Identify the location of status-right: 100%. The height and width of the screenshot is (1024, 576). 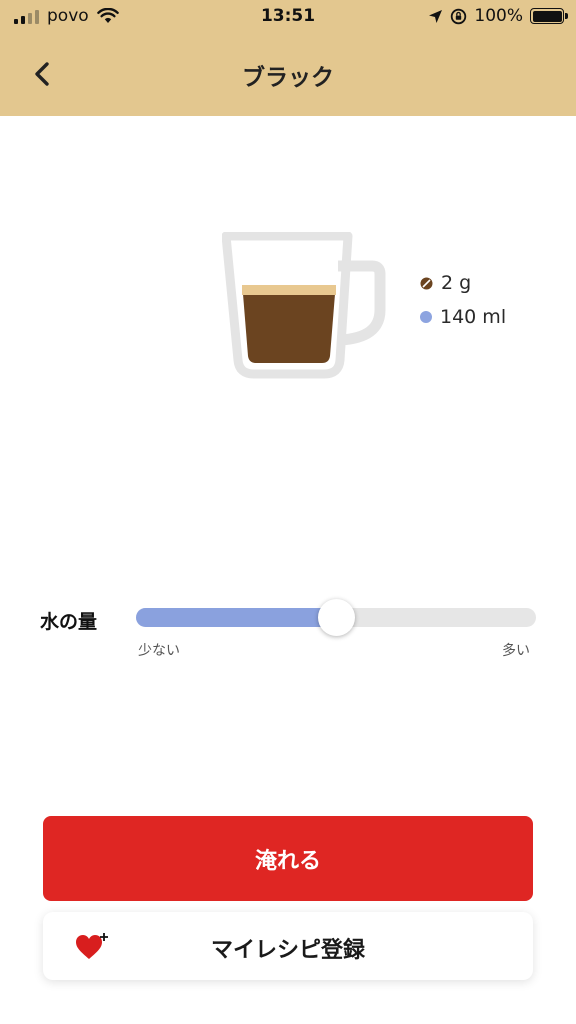
(498, 16).